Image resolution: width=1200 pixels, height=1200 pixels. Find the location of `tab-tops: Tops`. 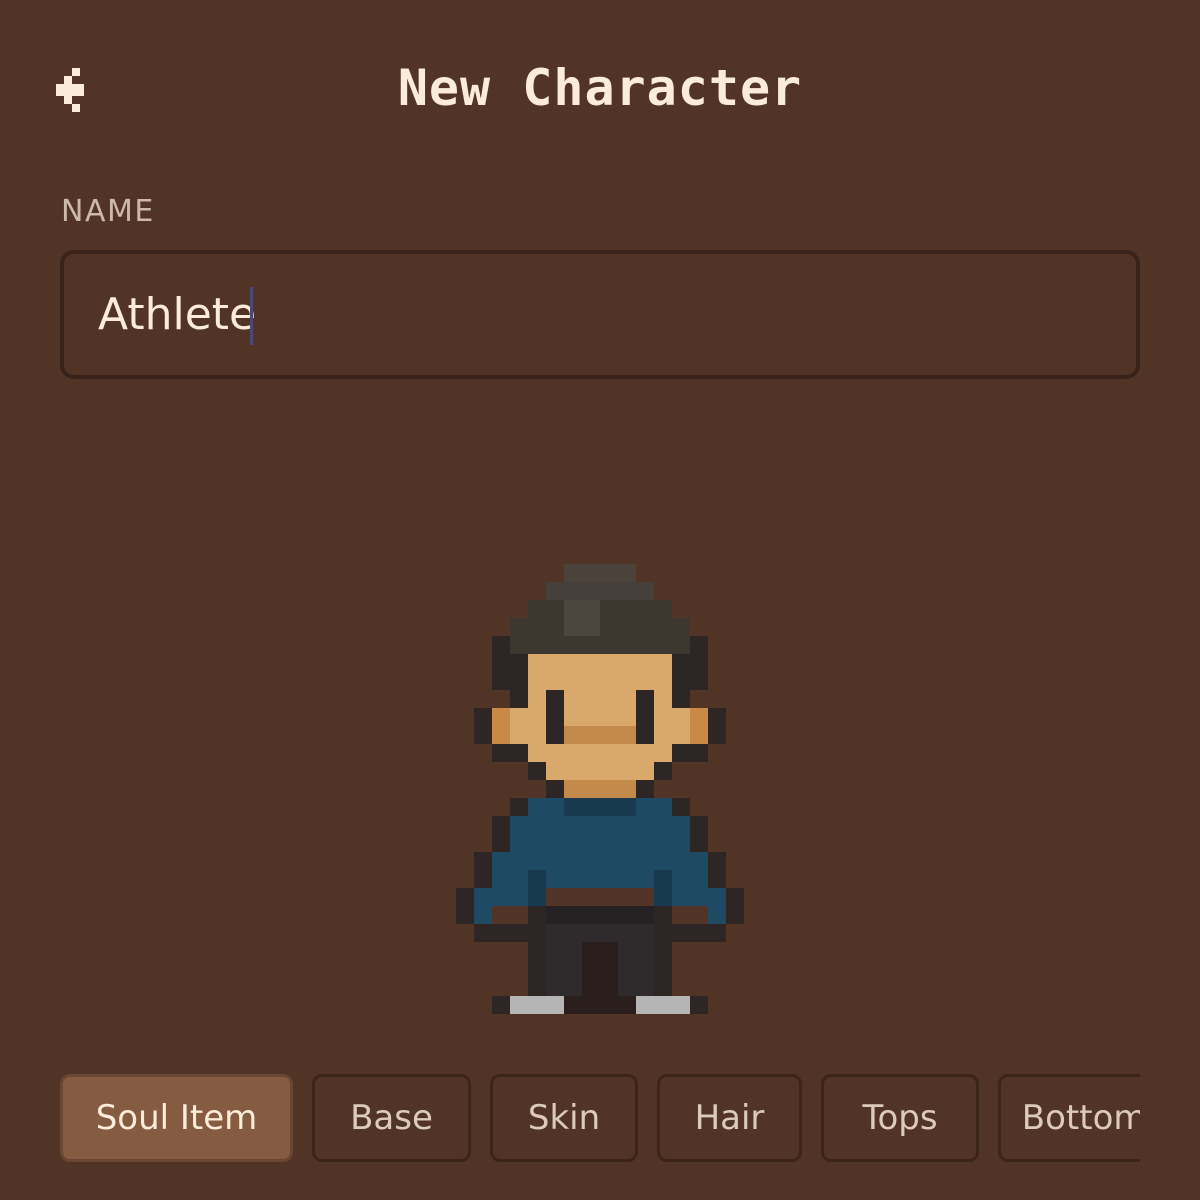

tab-tops: Tops is located at coordinates (900, 1118).